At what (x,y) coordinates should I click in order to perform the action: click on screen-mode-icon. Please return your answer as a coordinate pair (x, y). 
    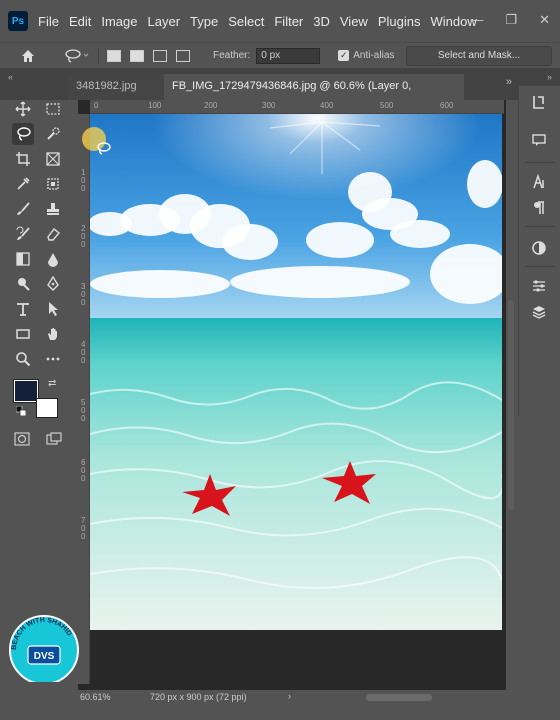
    Looking at the image, I should click on (54, 439).